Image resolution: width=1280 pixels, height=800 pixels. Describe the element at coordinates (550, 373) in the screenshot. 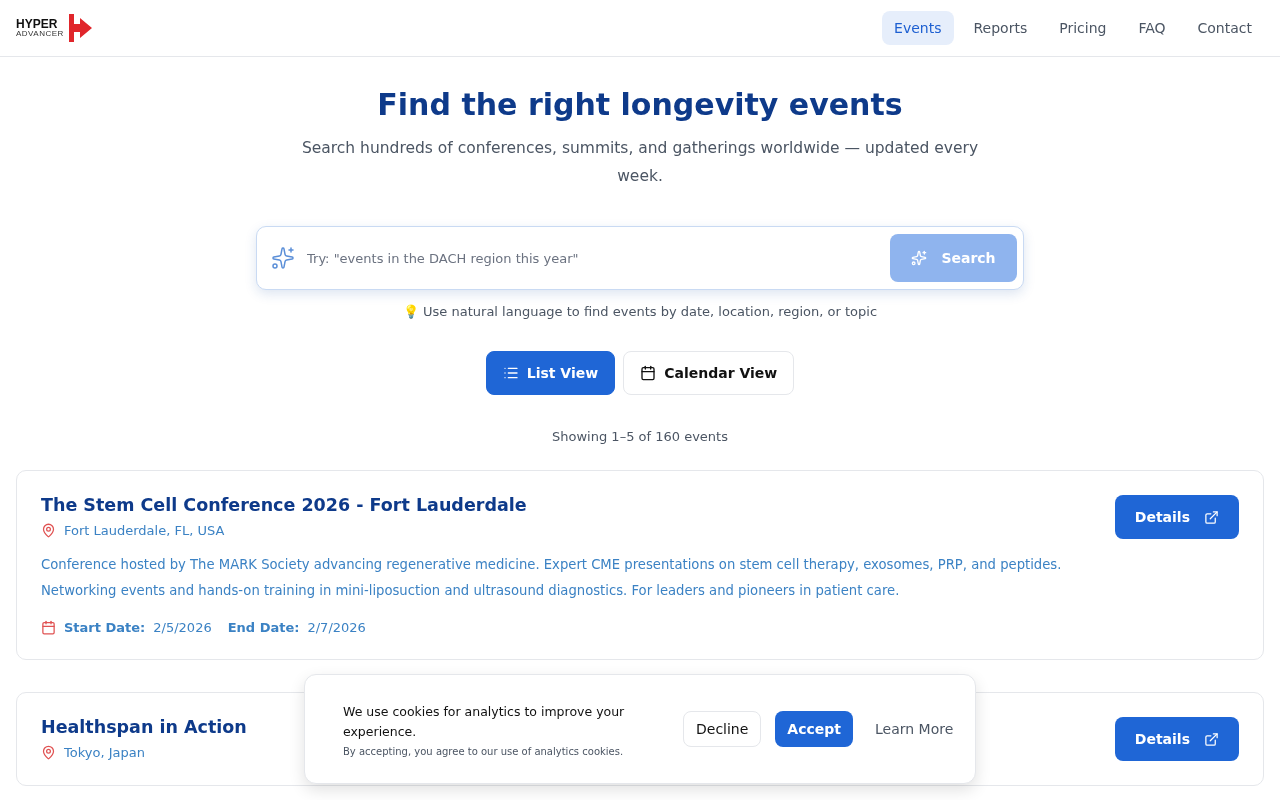

I see `view-toggle: List View` at that location.